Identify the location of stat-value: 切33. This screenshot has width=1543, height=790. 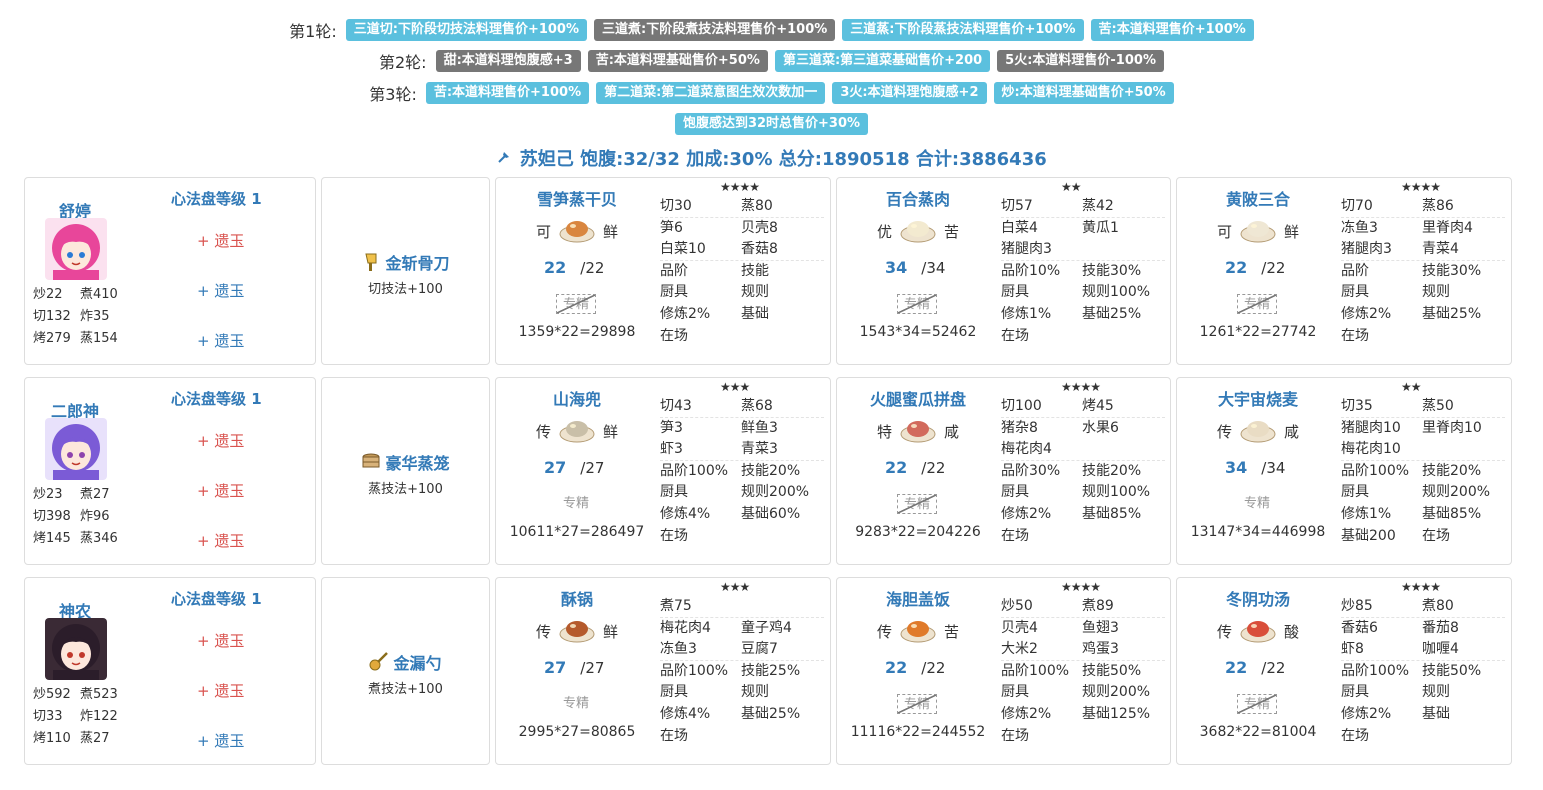
(48, 716).